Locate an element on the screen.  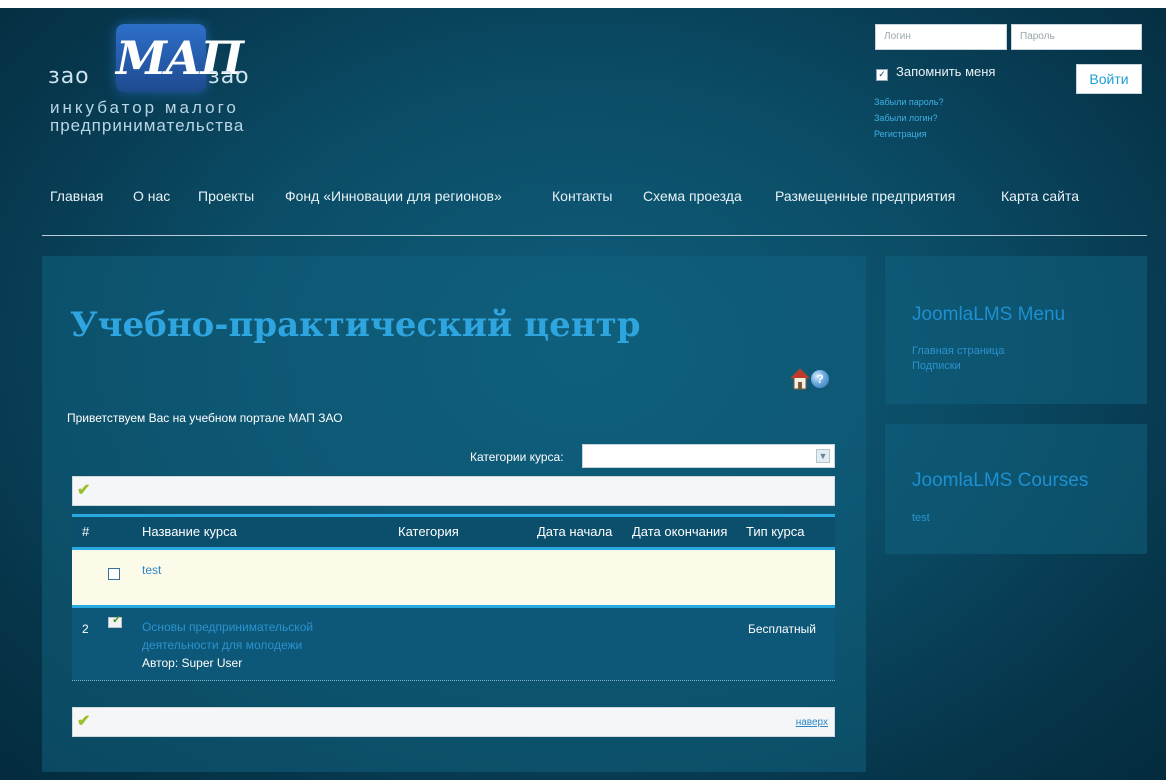
page-title: Учебно-практический центр is located at coordinates (355, 325).